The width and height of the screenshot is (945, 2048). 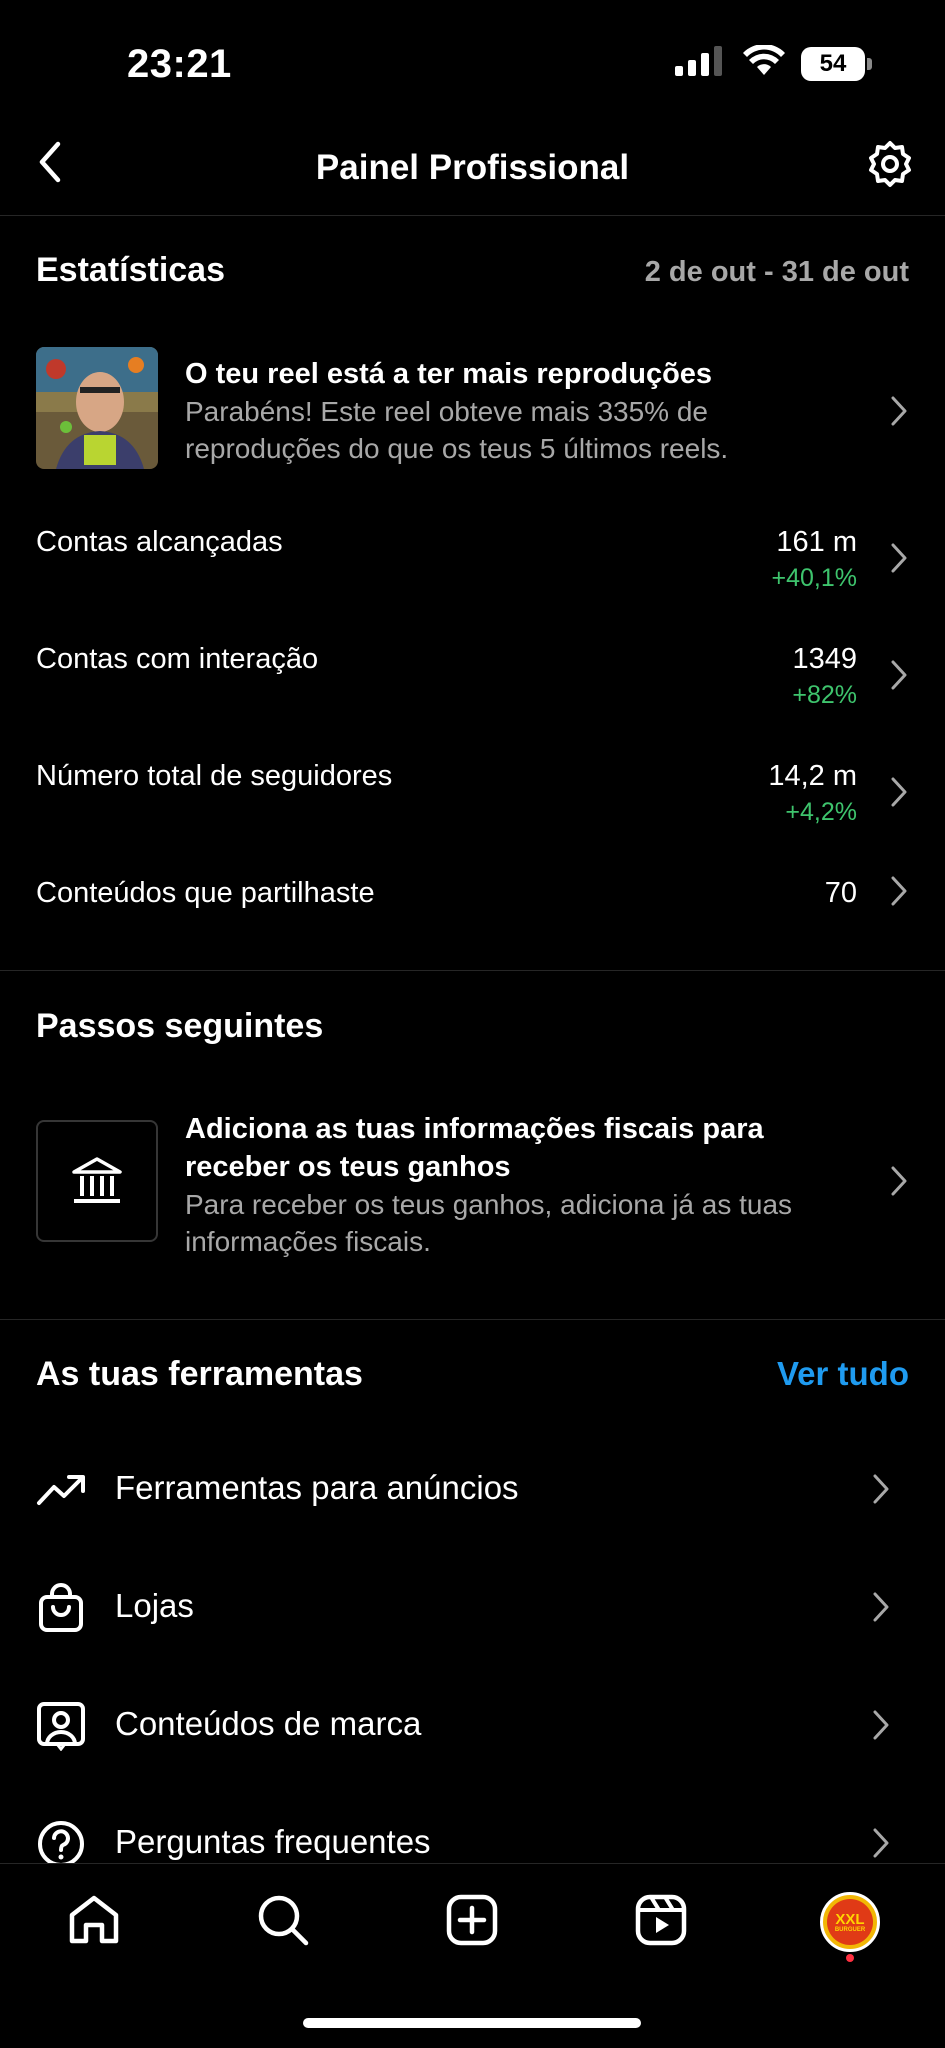 I want to click on home-indicator, so click(x=472, y=2023).